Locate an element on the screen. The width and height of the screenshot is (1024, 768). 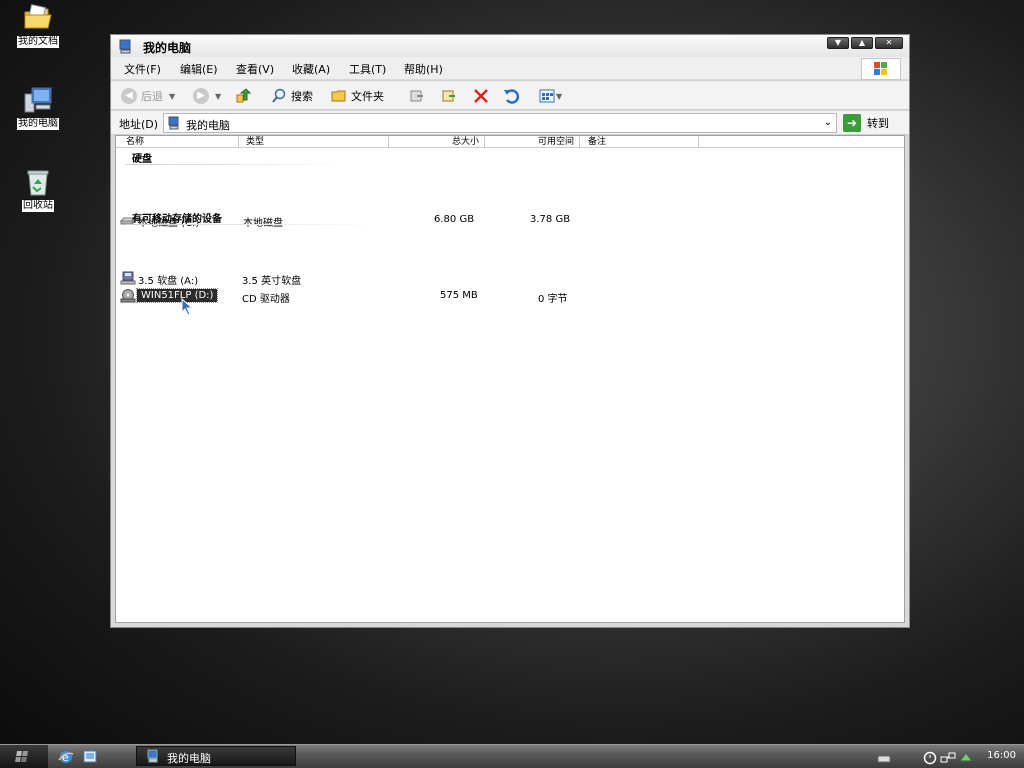
item-free-space: 0 字节 is located at coordinates (553, 299).